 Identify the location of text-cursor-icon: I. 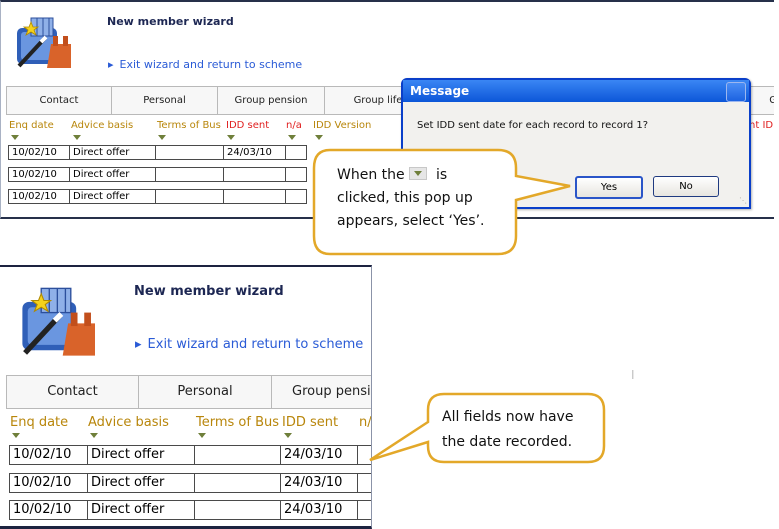
(633, 375).